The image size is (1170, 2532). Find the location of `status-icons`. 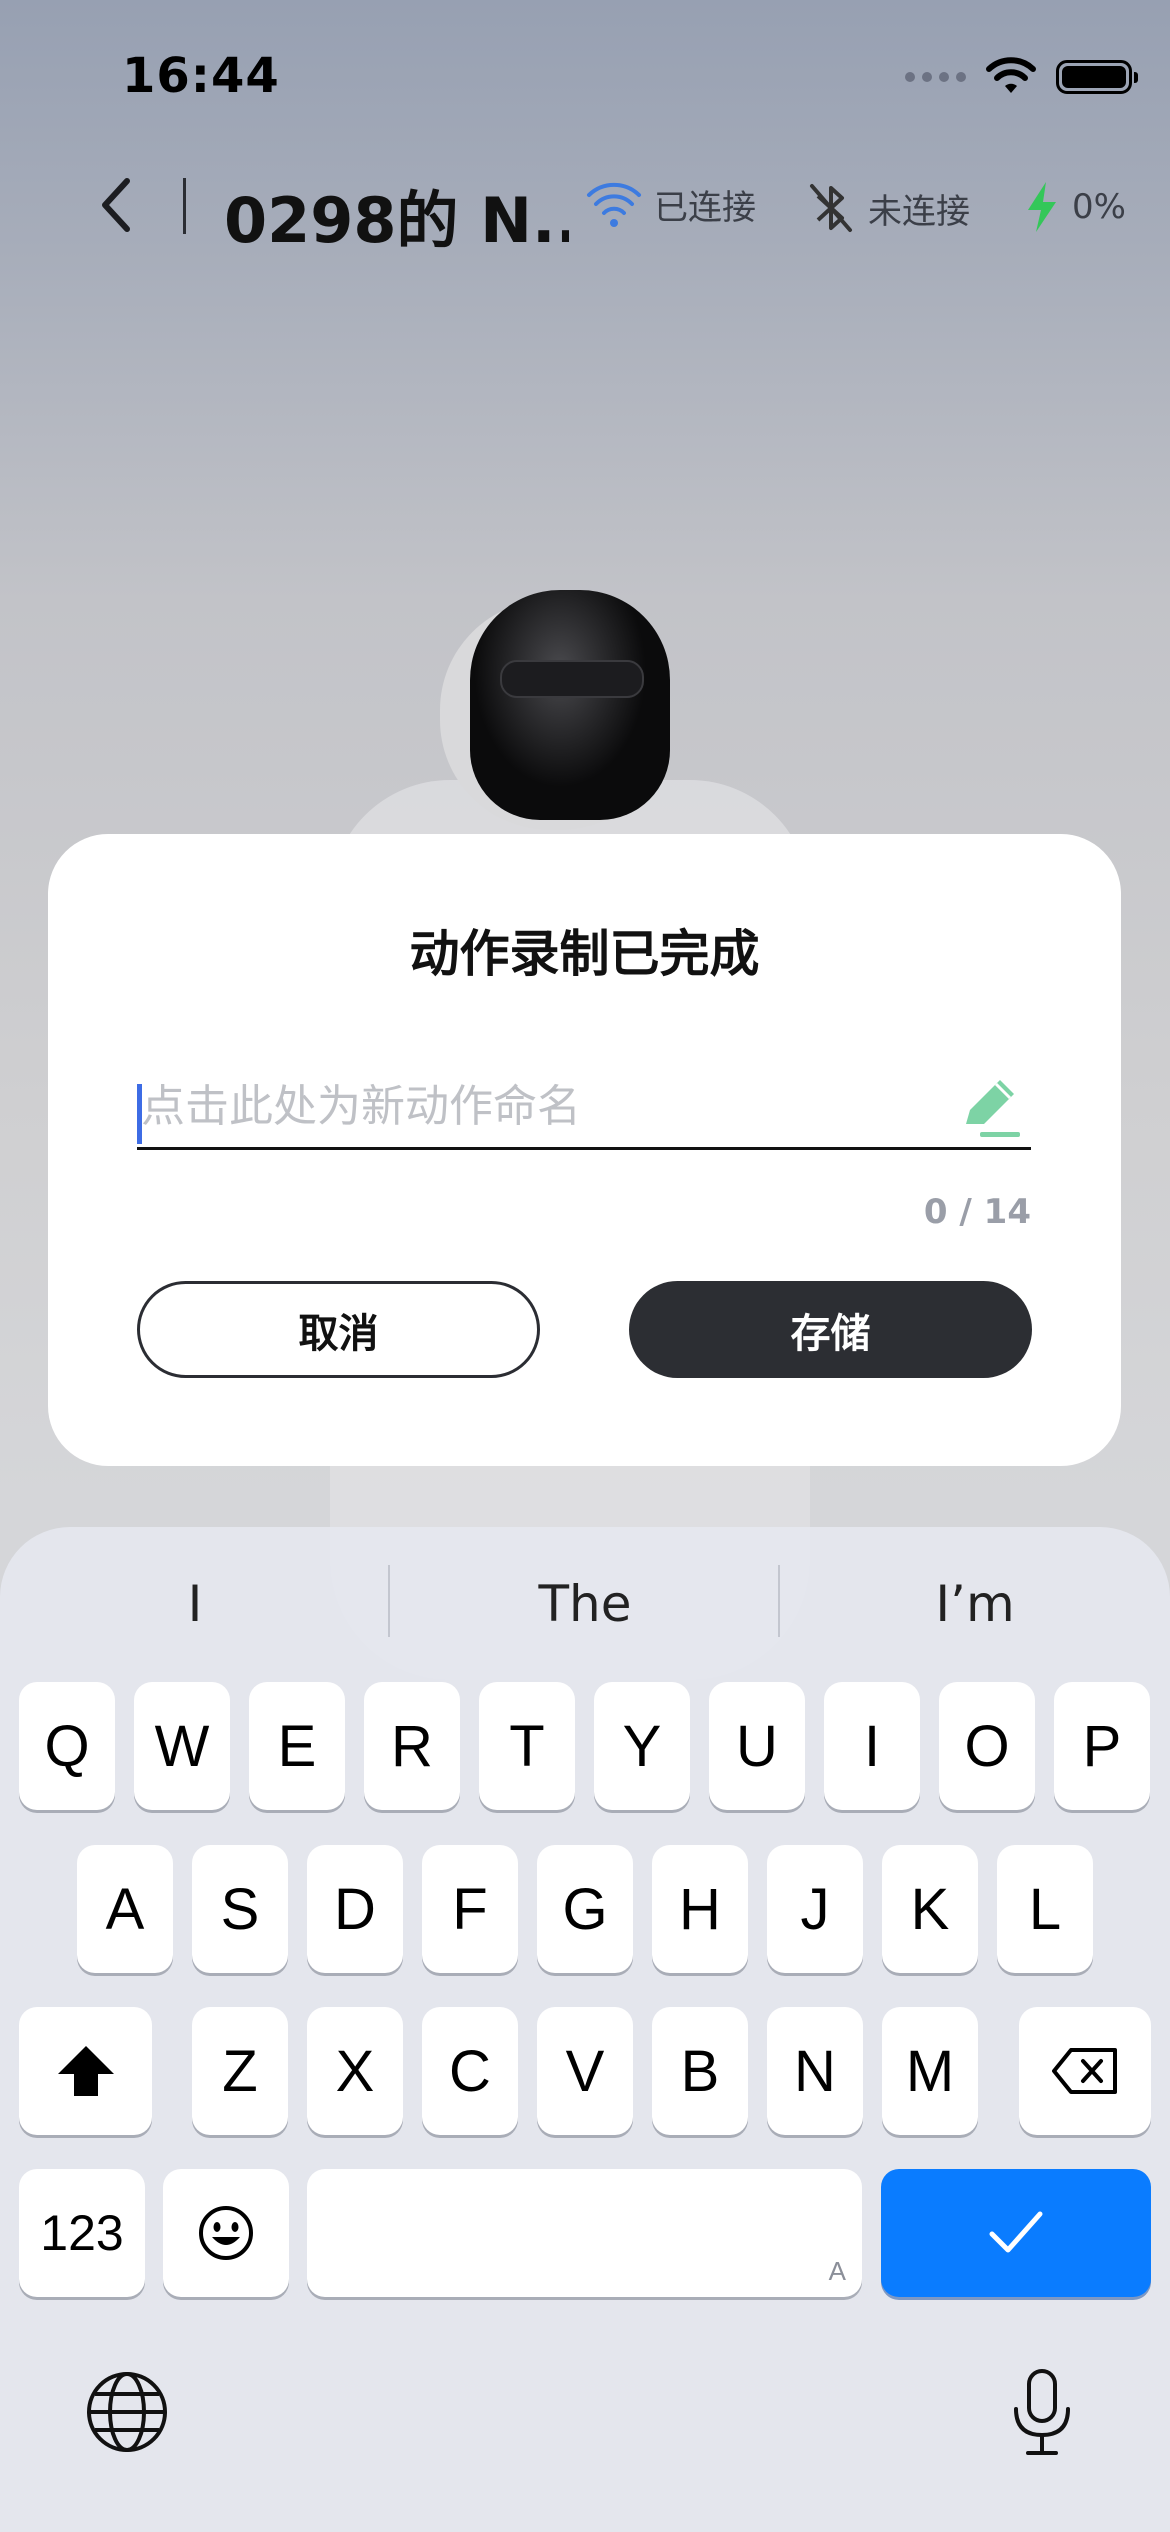

status-icons is located at coordinates (1021, 77).